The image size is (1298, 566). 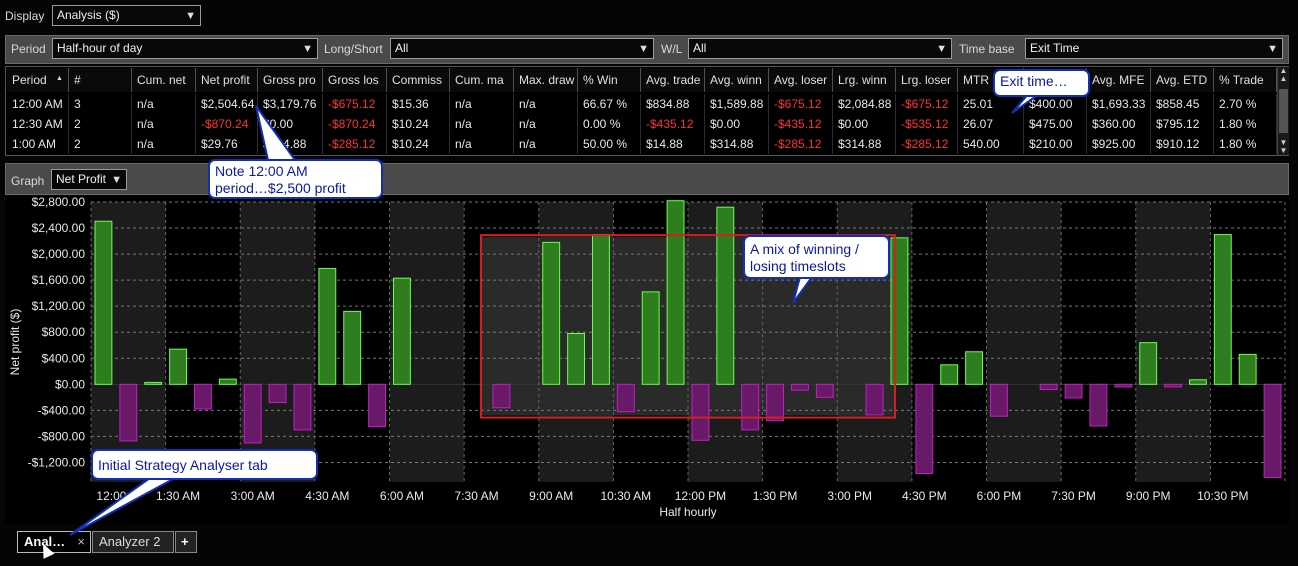 I want to click on chart-band, so click(x=1024, y=342).